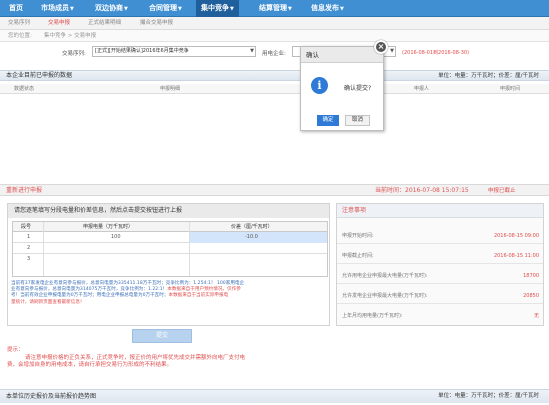  I want to click on declared-data-title: 本企业目前已申报的数据, so click(39, 75).